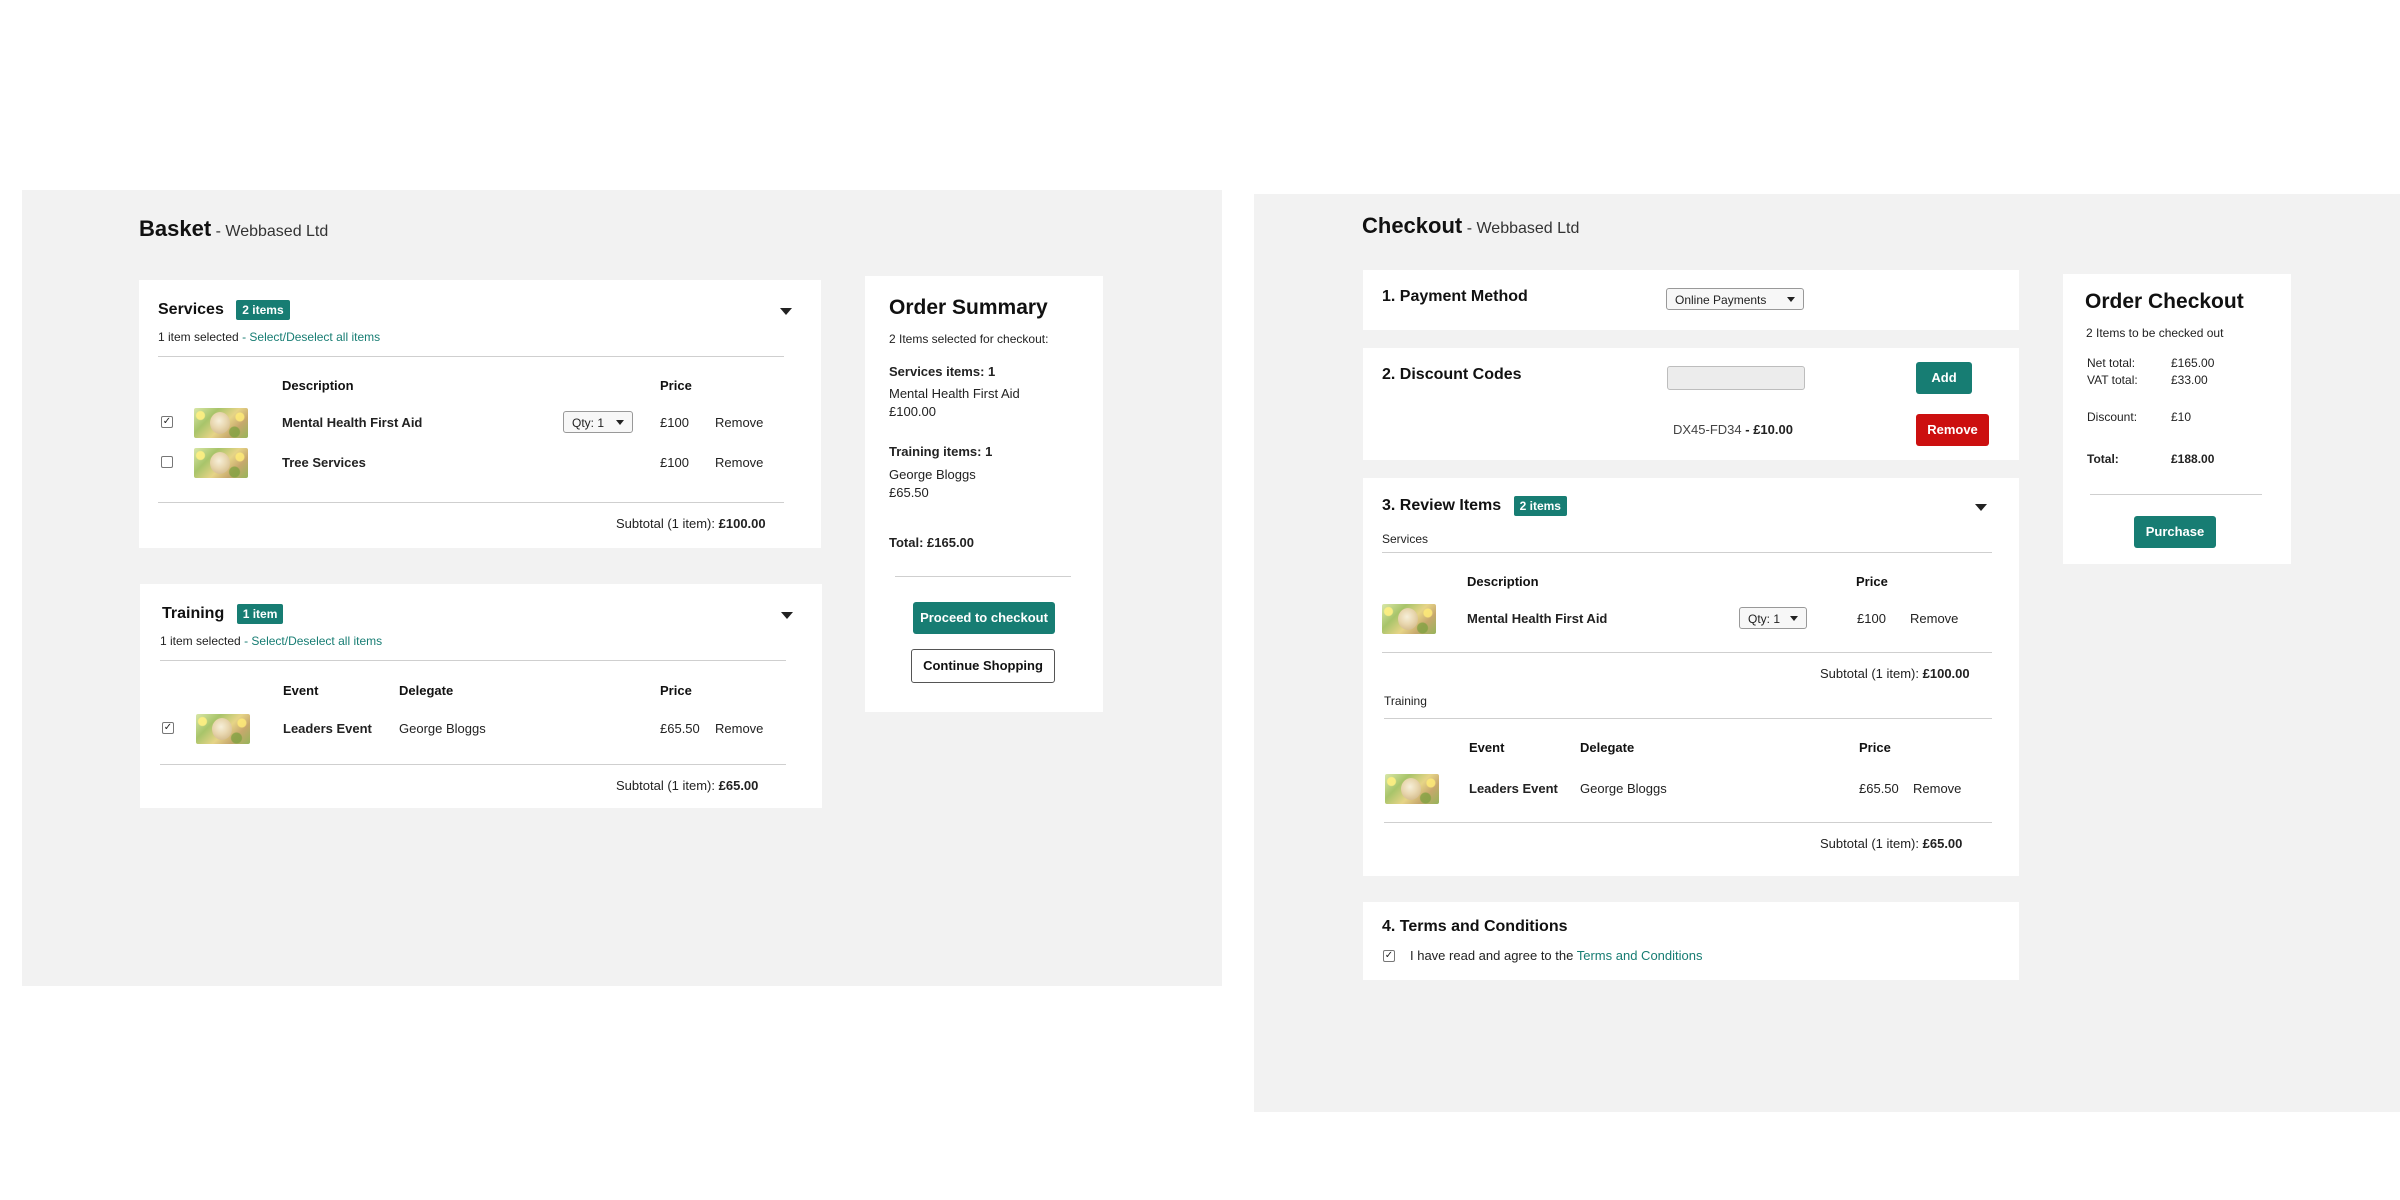 This screenshot has width=2400, height=1200. What do you see at coordinates (2155, 333) in the screenshot?
I see `checkout-count: 2 Items to be checked out` at bounding box center [2155, 333].